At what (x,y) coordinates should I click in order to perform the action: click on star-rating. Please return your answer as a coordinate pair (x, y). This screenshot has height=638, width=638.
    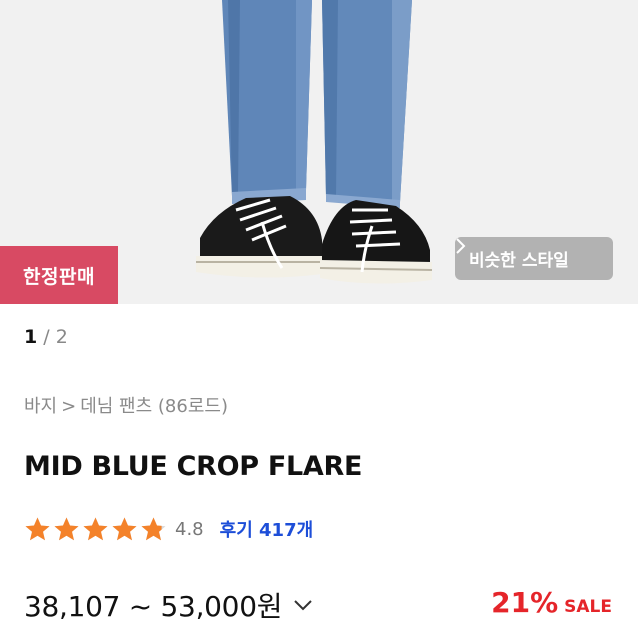
    Looking at the image, I should click on (95, 529).